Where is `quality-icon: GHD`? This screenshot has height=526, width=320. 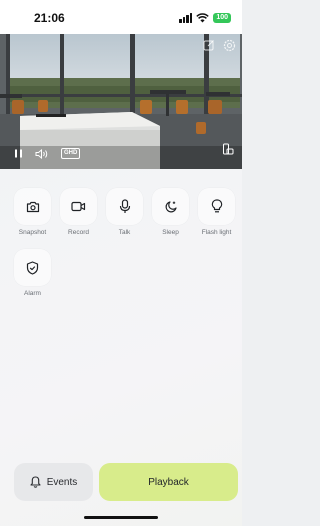
quality-icon: GHD is located at coordinates (71, 153).